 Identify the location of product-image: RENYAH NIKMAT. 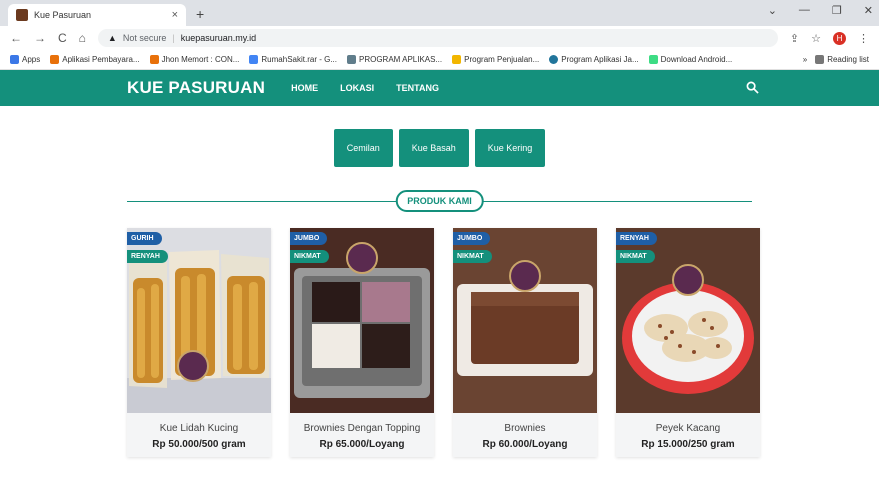
(688, 320).